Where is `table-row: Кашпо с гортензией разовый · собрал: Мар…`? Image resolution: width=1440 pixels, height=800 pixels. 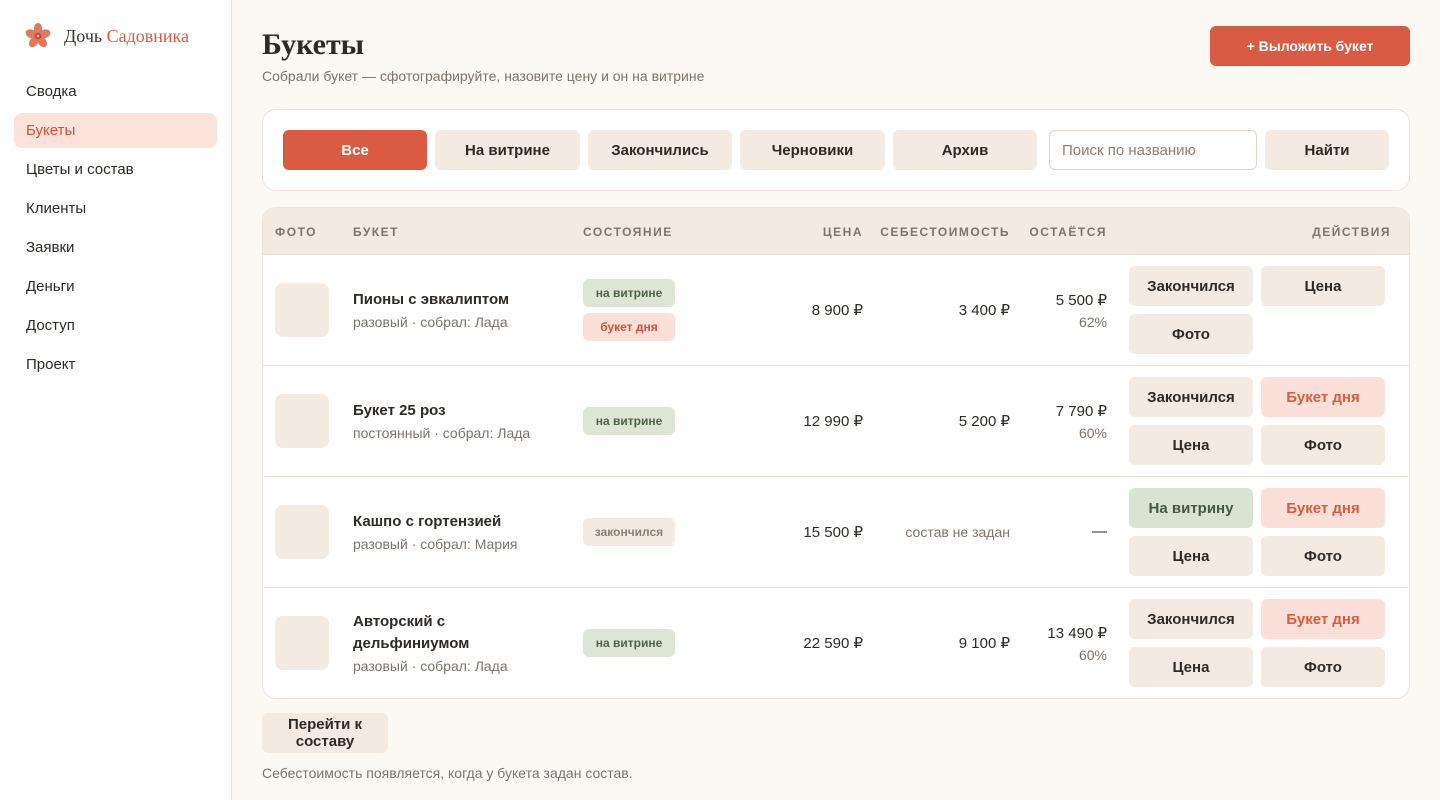 table-row: Кашпо с гортензией разовый · собрал: Мар… is located at coordinates (836, 532).